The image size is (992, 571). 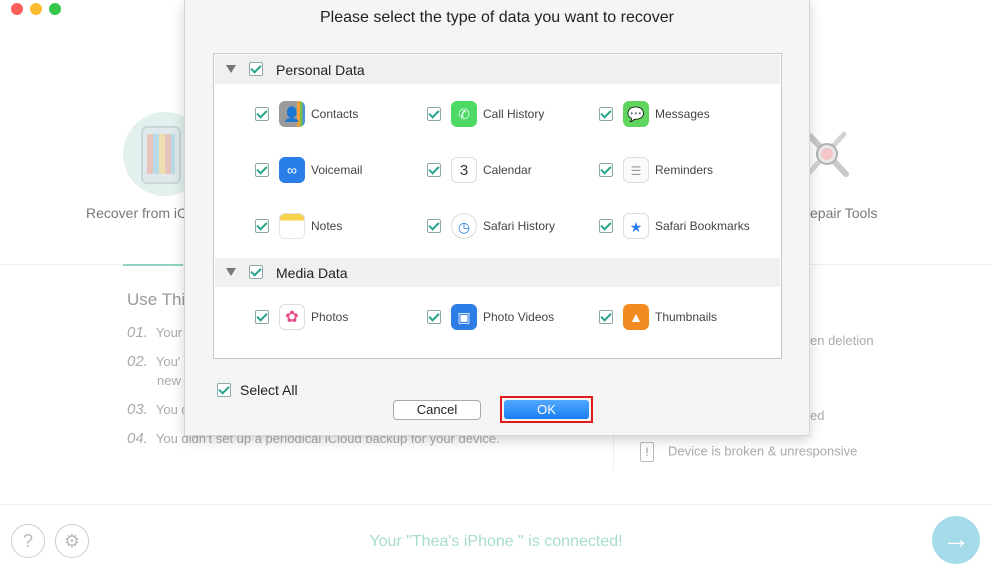 What do you see at coordinates (636, 317) in the screenshot?
I see `thumbnails-icon: ▲` at bounding box center [636, 317].